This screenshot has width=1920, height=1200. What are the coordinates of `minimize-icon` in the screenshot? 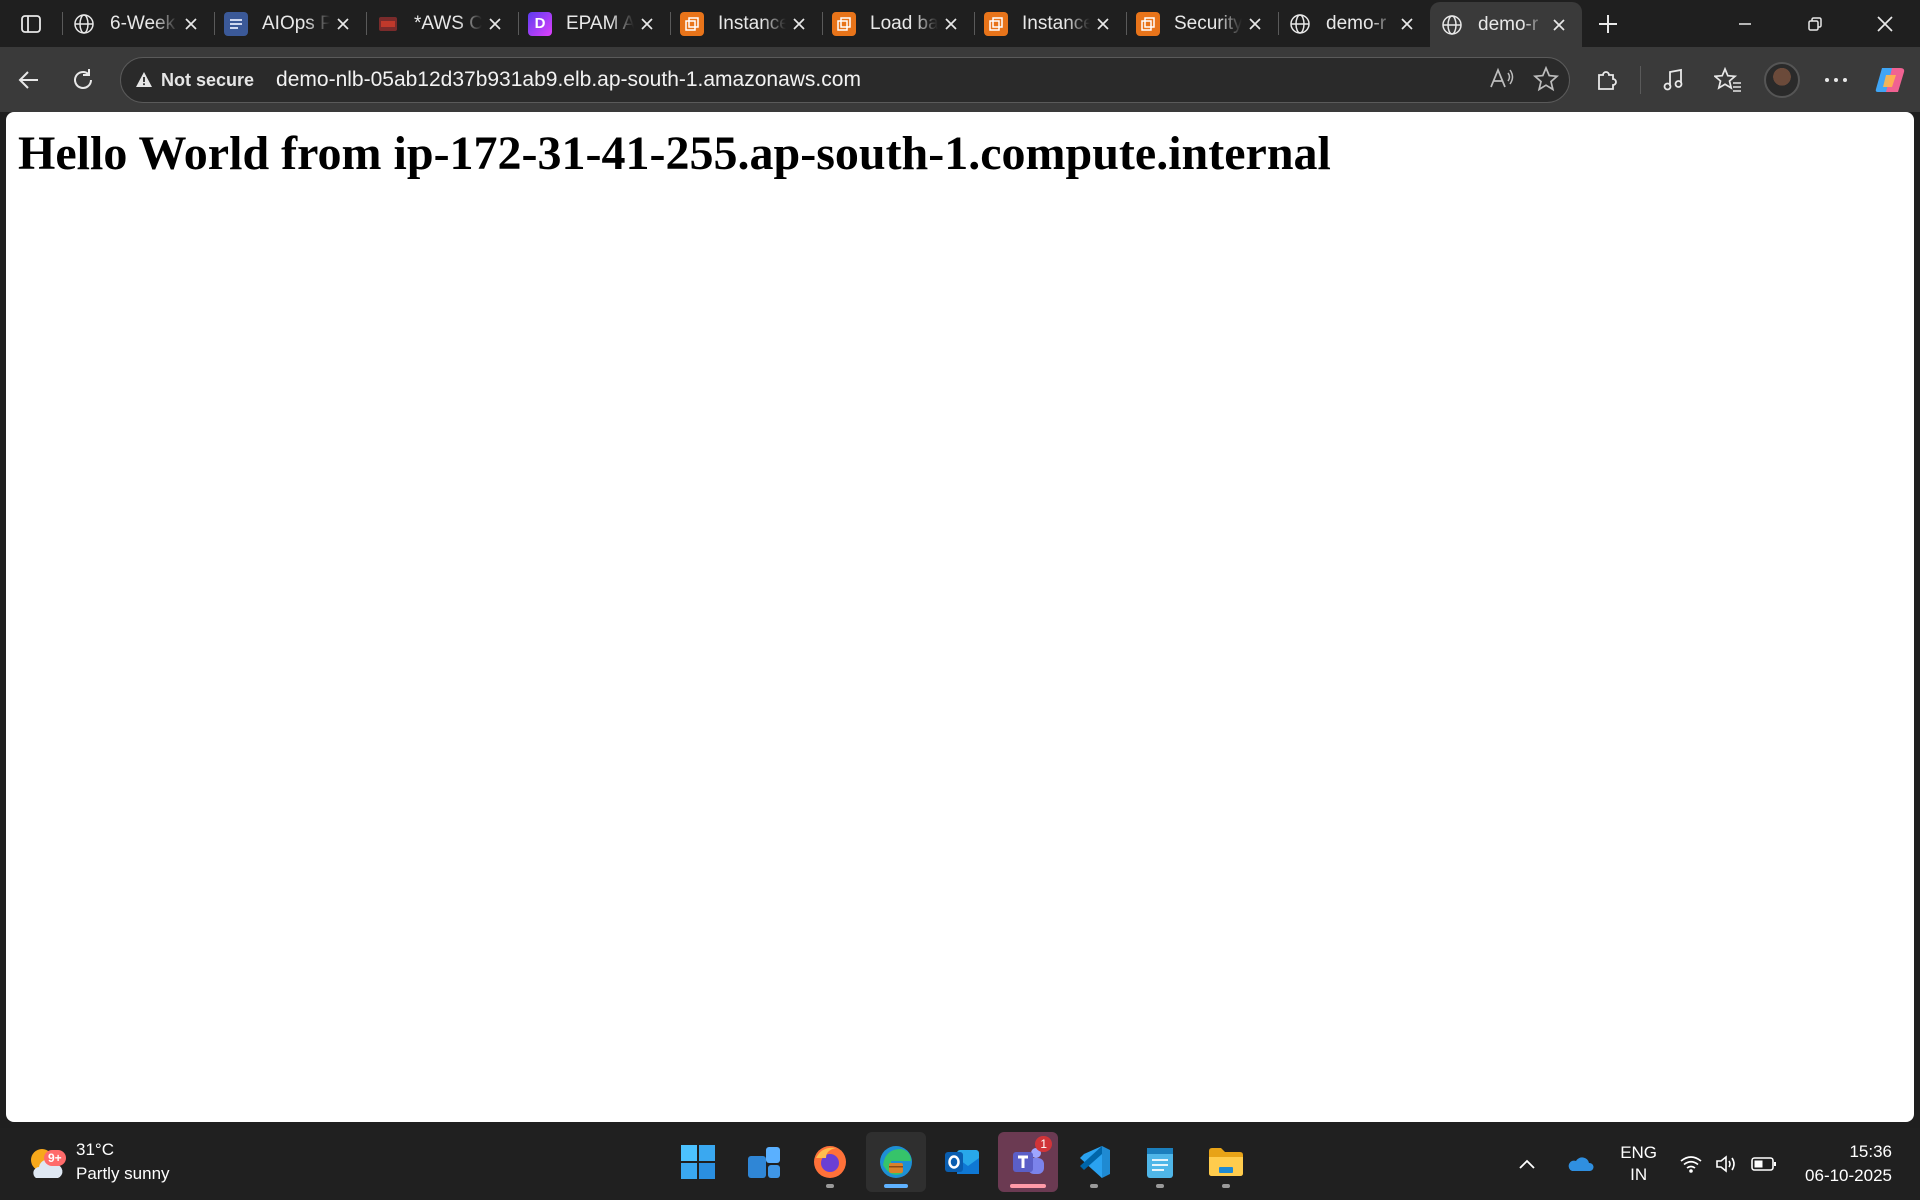 It's located at (1745, 23).